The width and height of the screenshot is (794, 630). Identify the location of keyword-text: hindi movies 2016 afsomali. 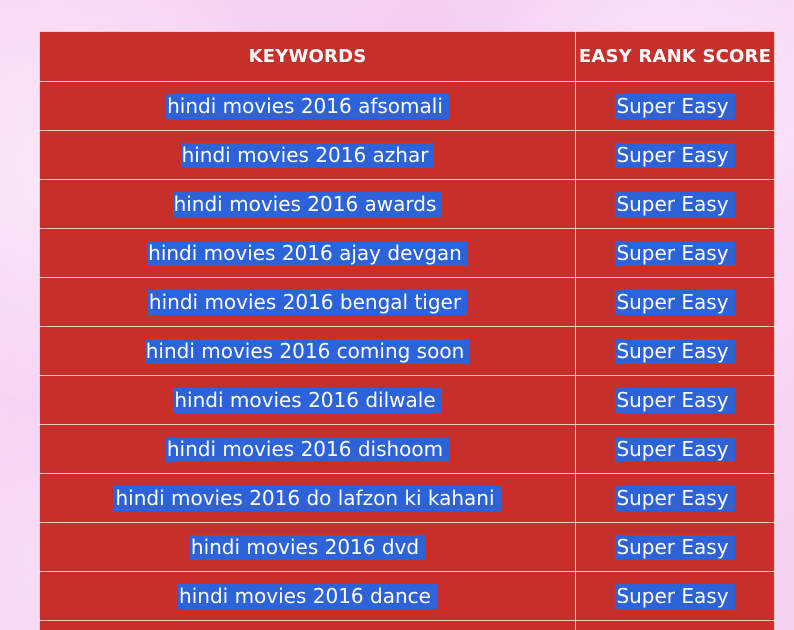
(307, 106).